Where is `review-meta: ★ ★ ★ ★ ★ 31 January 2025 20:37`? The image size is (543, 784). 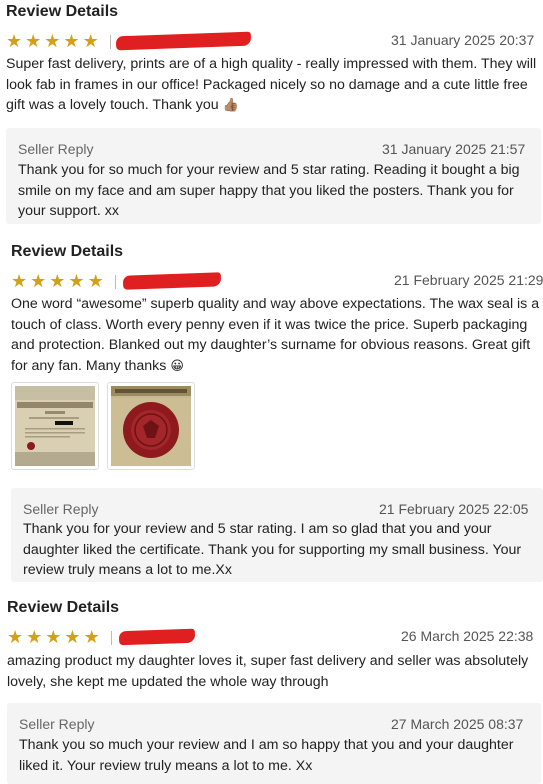 review-meta: ★ ★ ★ ★ ★ 31 January 2025 20:37 is located at coordinates (274, 41).